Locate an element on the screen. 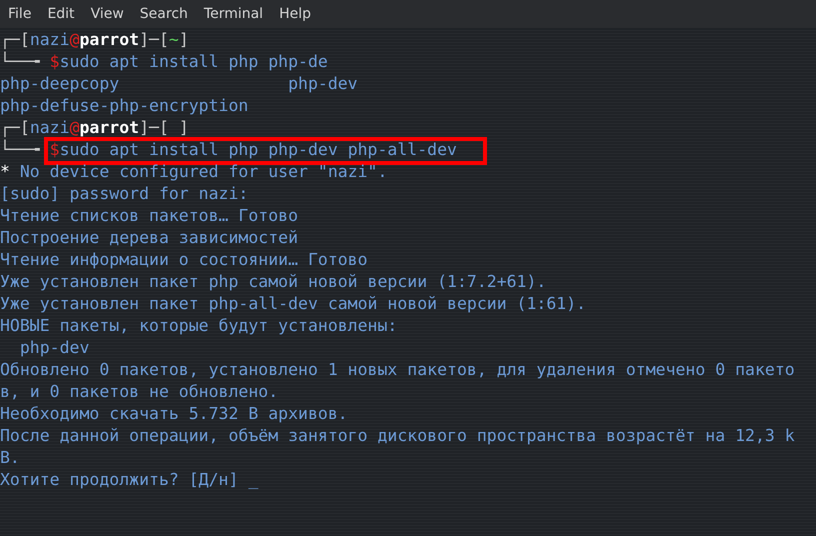  command-text: sudo apt install php php-de is located at coordinates (194, 61).